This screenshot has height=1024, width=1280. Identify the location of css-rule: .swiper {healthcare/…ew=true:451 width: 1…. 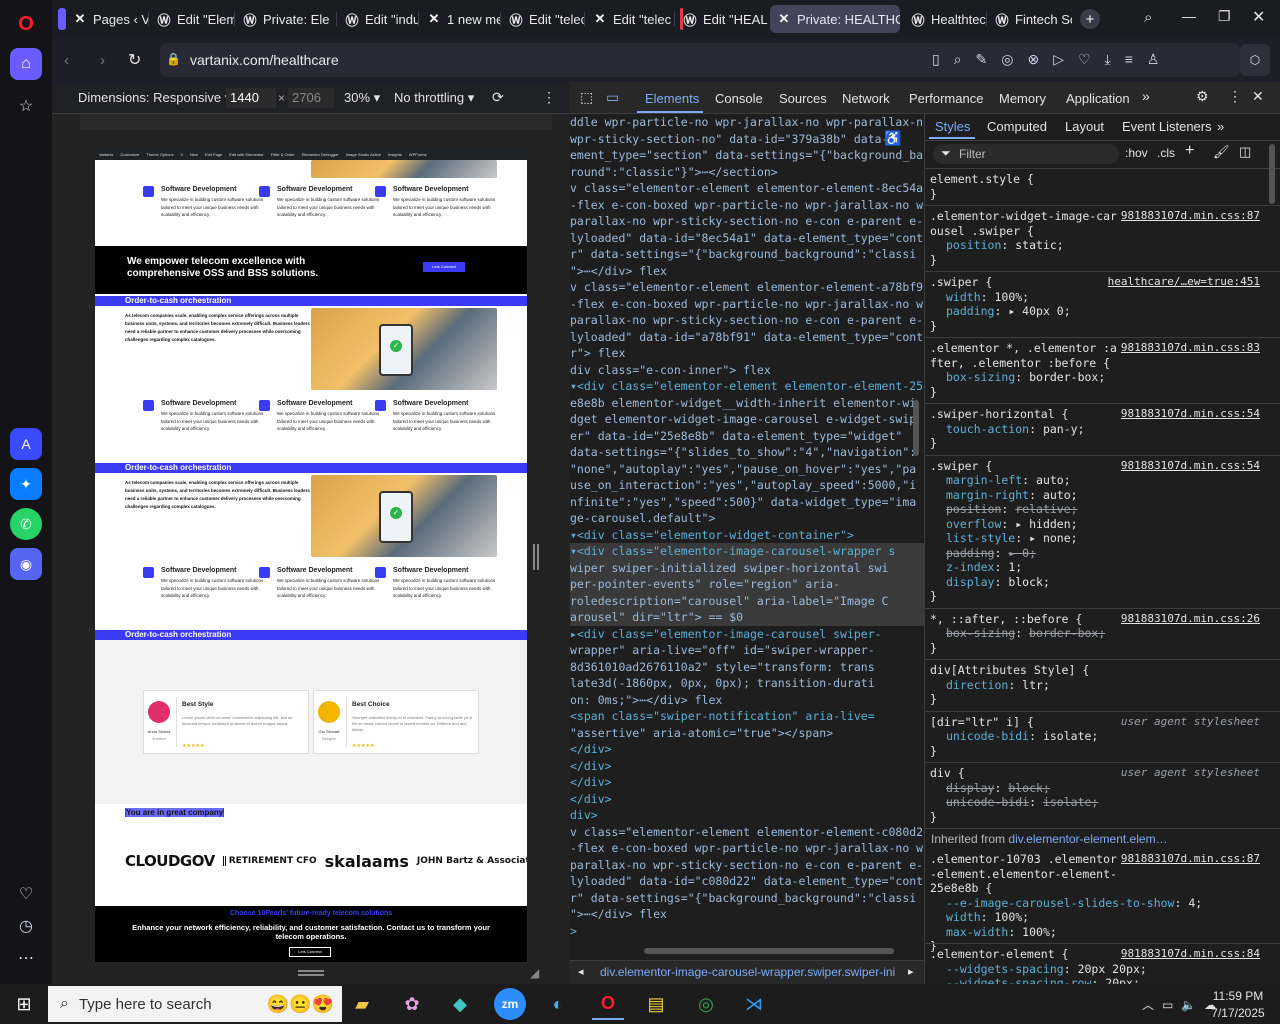
(1100, 304).